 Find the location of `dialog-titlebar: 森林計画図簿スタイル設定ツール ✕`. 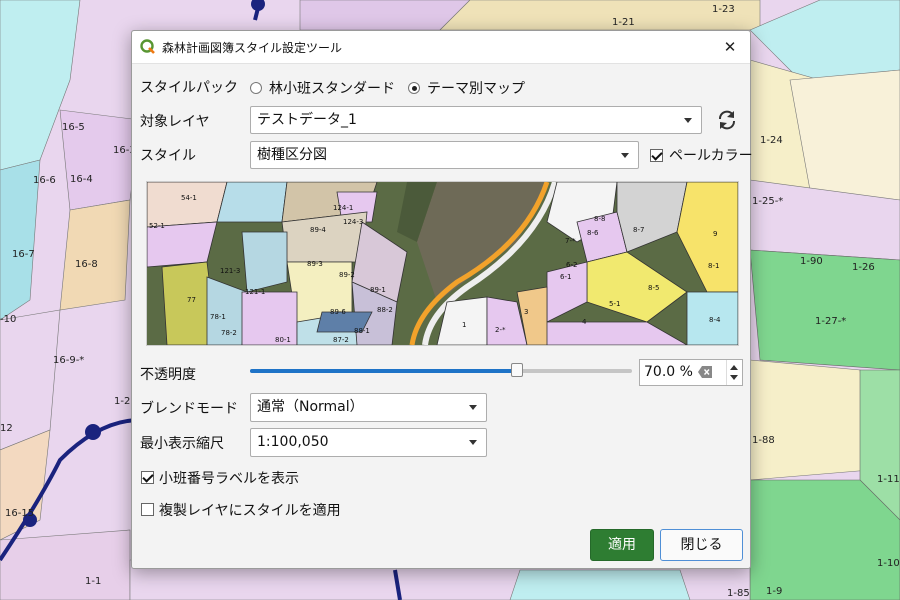

dialog-titlebar: 森林計画図簿スタイル設定ツール ✕ is located at coordinates (441, 47).